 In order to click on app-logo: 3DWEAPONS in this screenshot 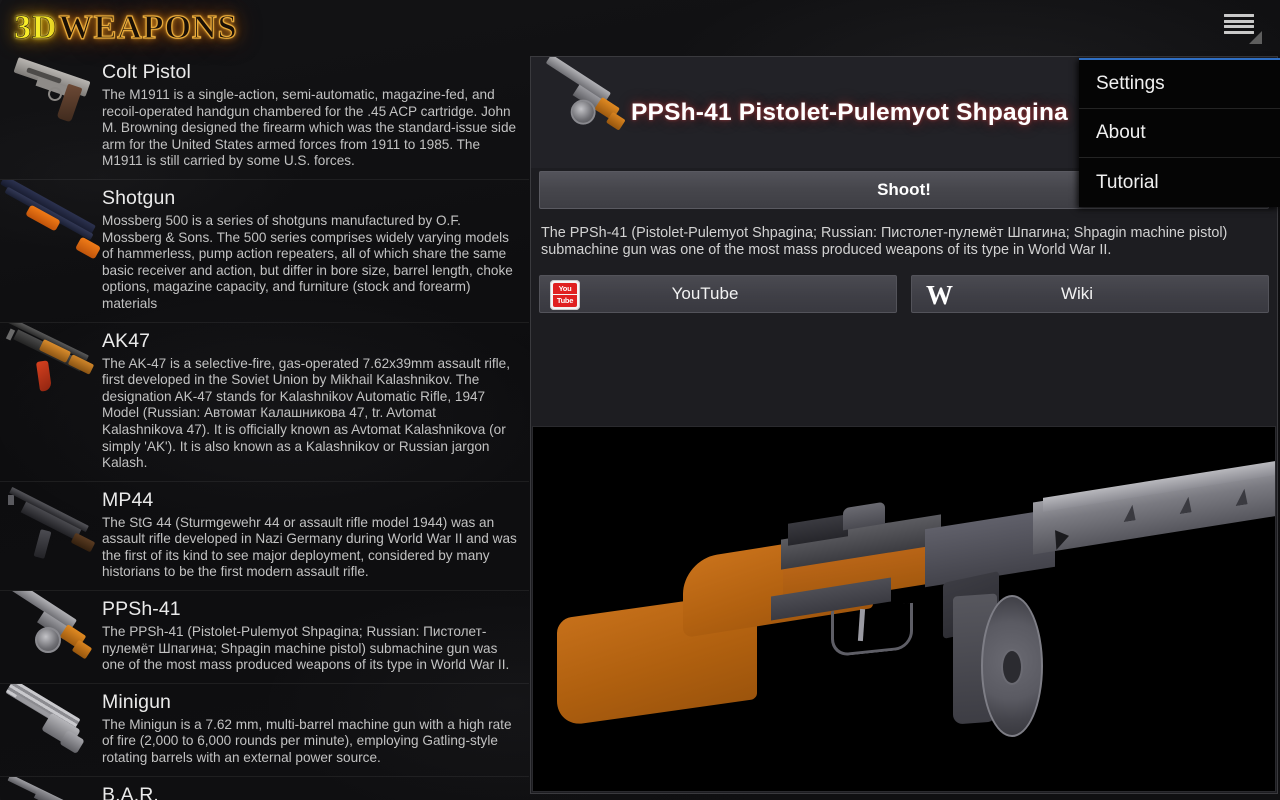, I will do `click(126, 27)`.